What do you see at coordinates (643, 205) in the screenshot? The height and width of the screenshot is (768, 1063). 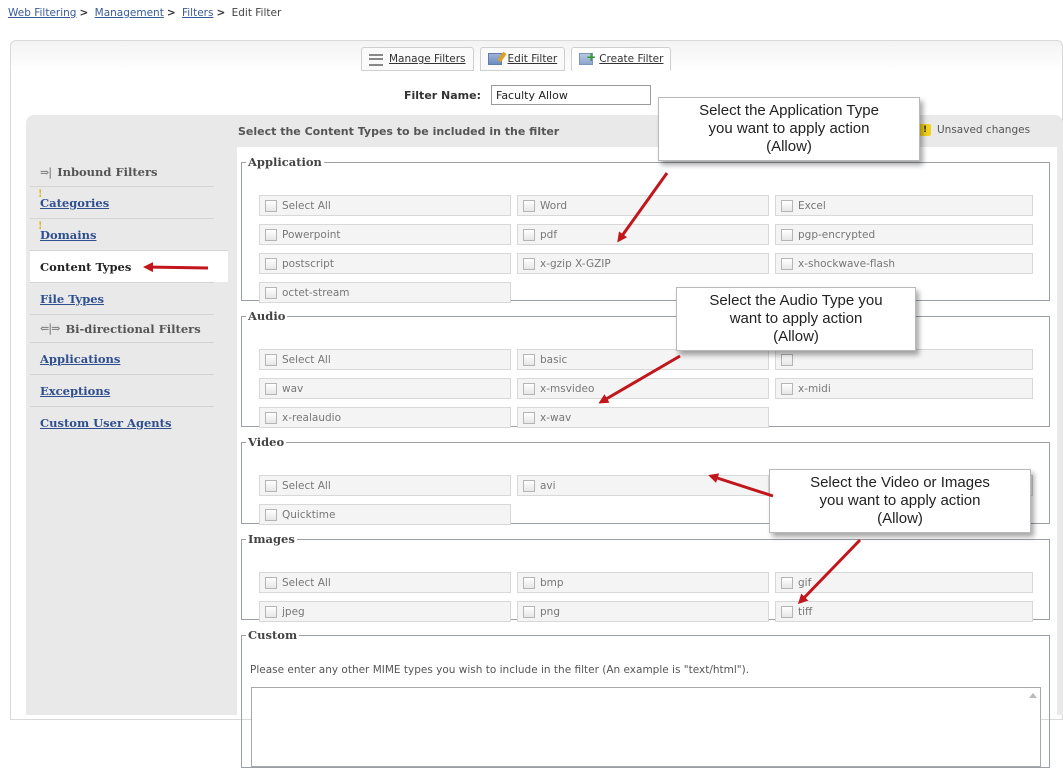 I see `application-word-checkbox: Word` at bounding box center [643, 205].